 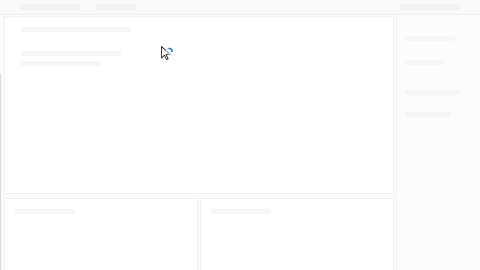 I want to click on toolbar-placeholder, so click(x=430, y=7).